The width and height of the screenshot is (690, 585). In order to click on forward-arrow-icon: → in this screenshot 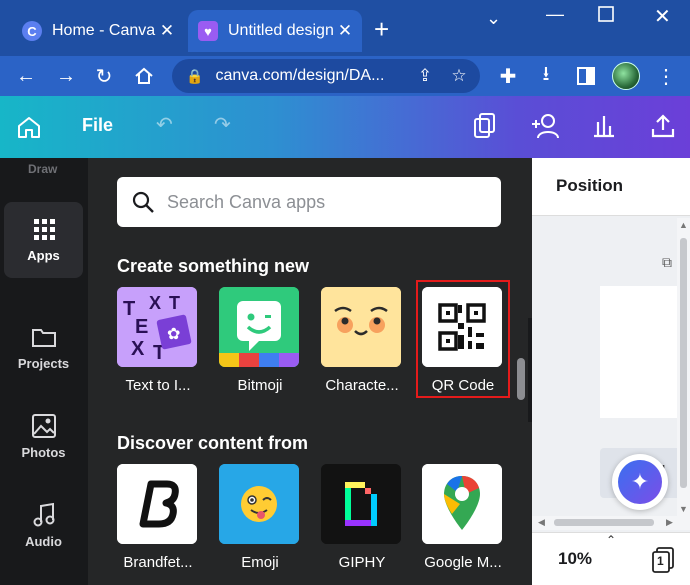, I will do `click(66, 76)`.